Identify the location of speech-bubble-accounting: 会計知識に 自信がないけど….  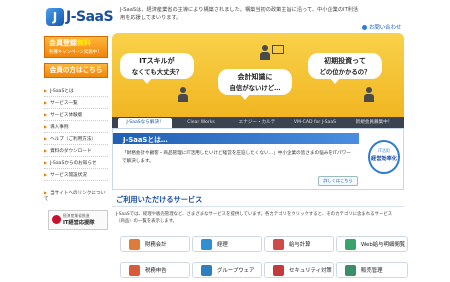
(255, 84).